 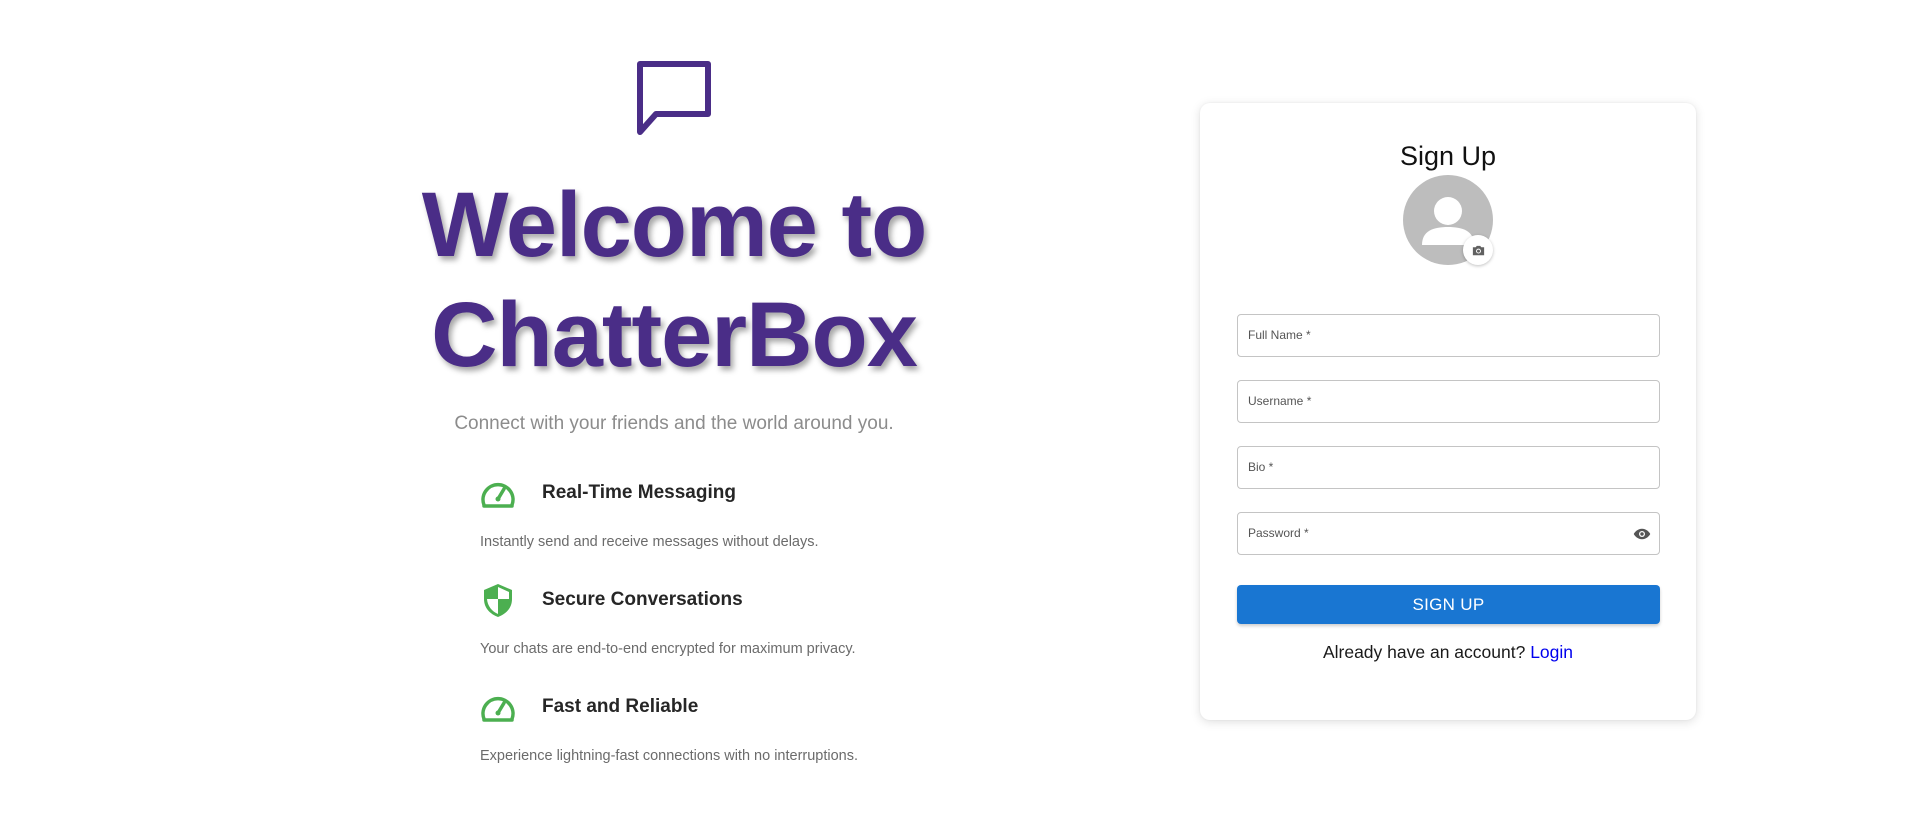 I want to click on full-name-field: Full Name *, so click(x=1448, y=335).